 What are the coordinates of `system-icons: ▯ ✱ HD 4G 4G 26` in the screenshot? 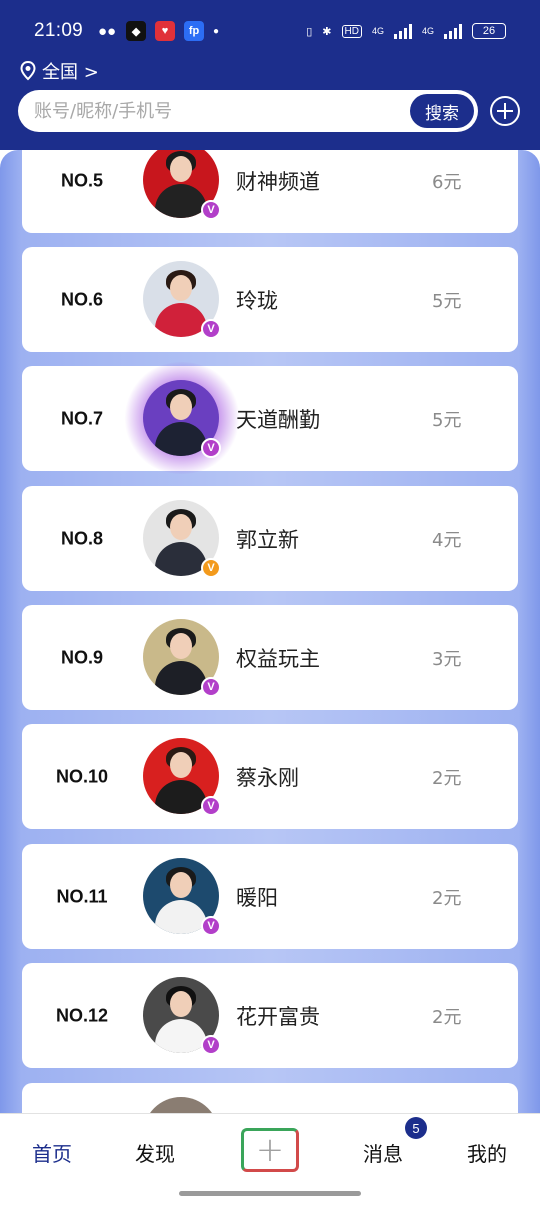 It's located at (406, 31).